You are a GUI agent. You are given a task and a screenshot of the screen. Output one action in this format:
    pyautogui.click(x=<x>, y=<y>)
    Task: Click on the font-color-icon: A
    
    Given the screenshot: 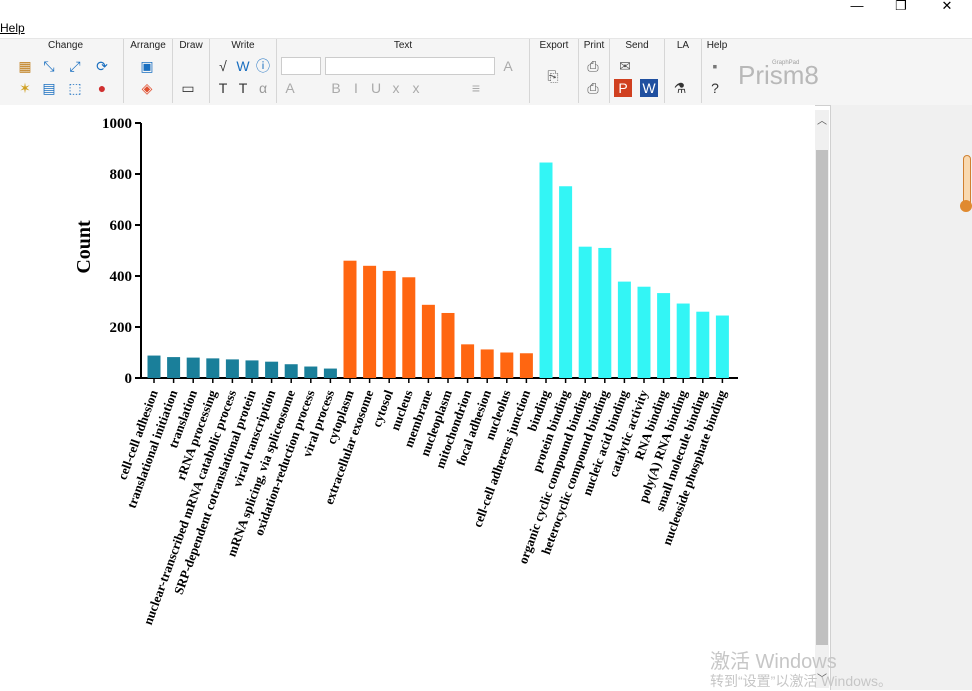 What is the action you would take?
    pyautogui.click(x=508, y=66)
    